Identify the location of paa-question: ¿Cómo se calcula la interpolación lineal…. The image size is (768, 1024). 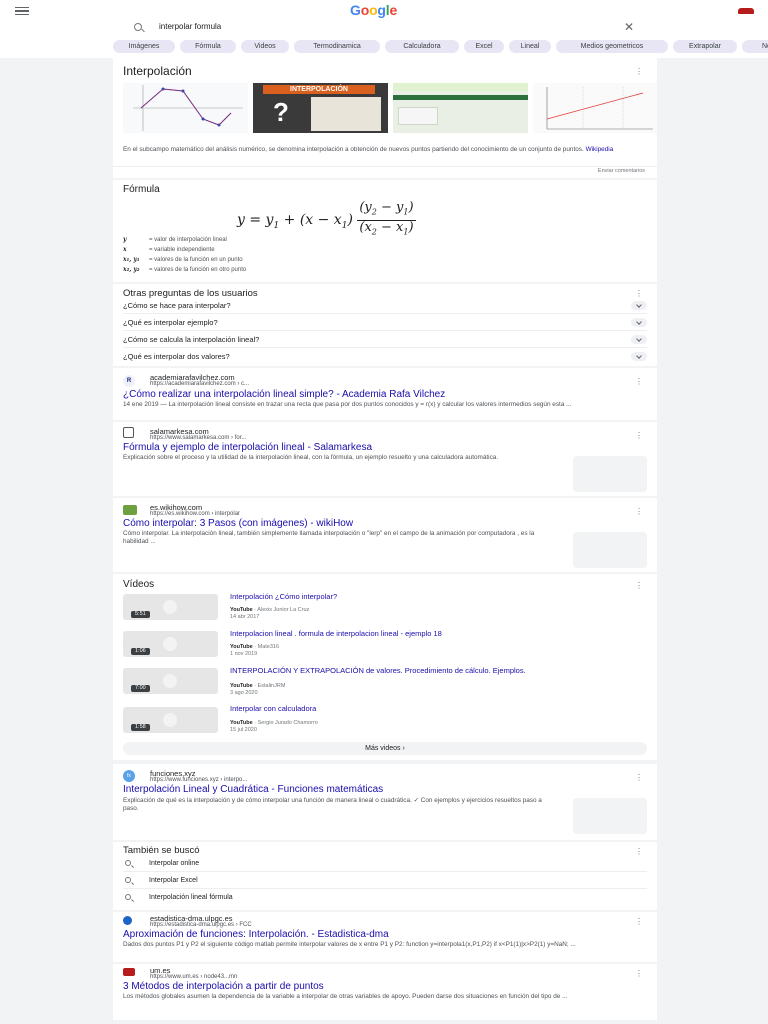
(385, 339).